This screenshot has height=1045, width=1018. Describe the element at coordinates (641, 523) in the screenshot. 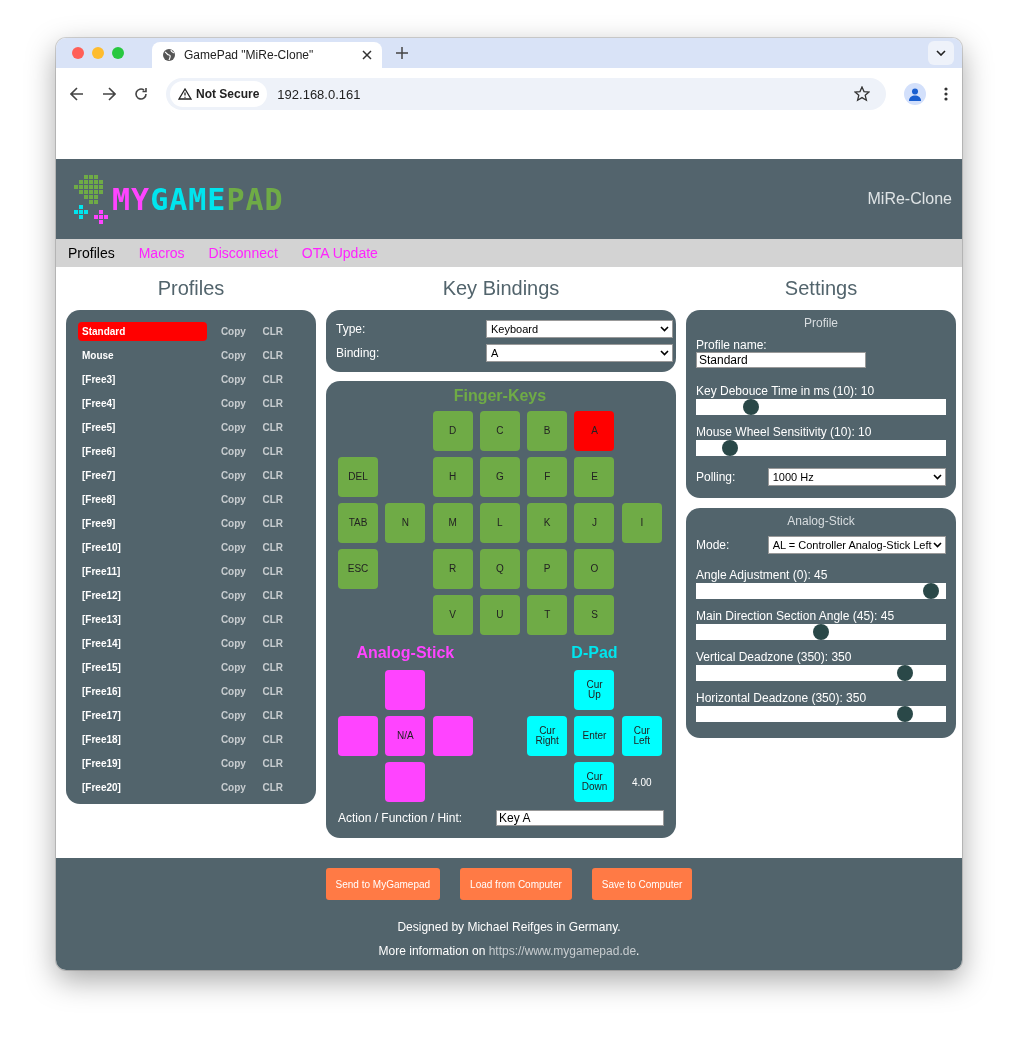

I see `key-button: I` at that location.